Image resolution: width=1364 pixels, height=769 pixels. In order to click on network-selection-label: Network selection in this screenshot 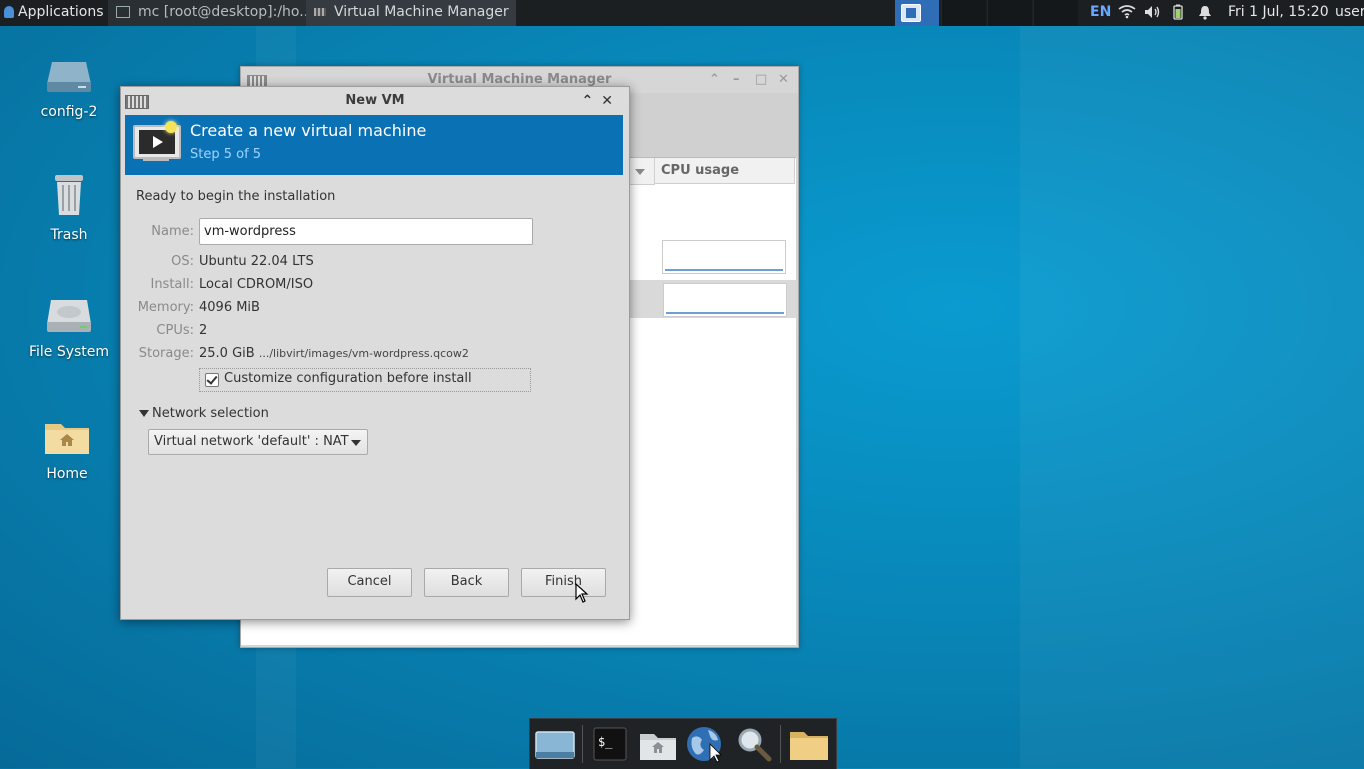, I will do `click(210, 413)`.